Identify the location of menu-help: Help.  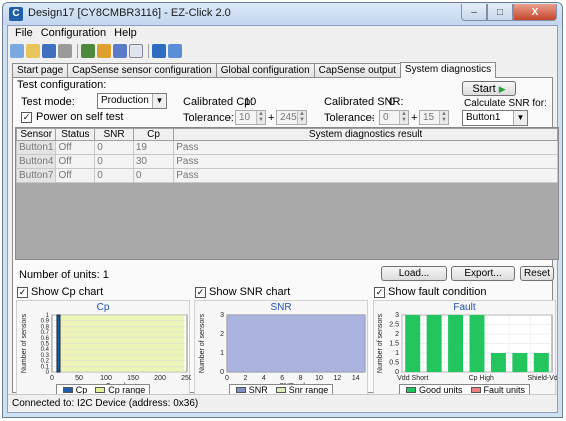
(125, 34).